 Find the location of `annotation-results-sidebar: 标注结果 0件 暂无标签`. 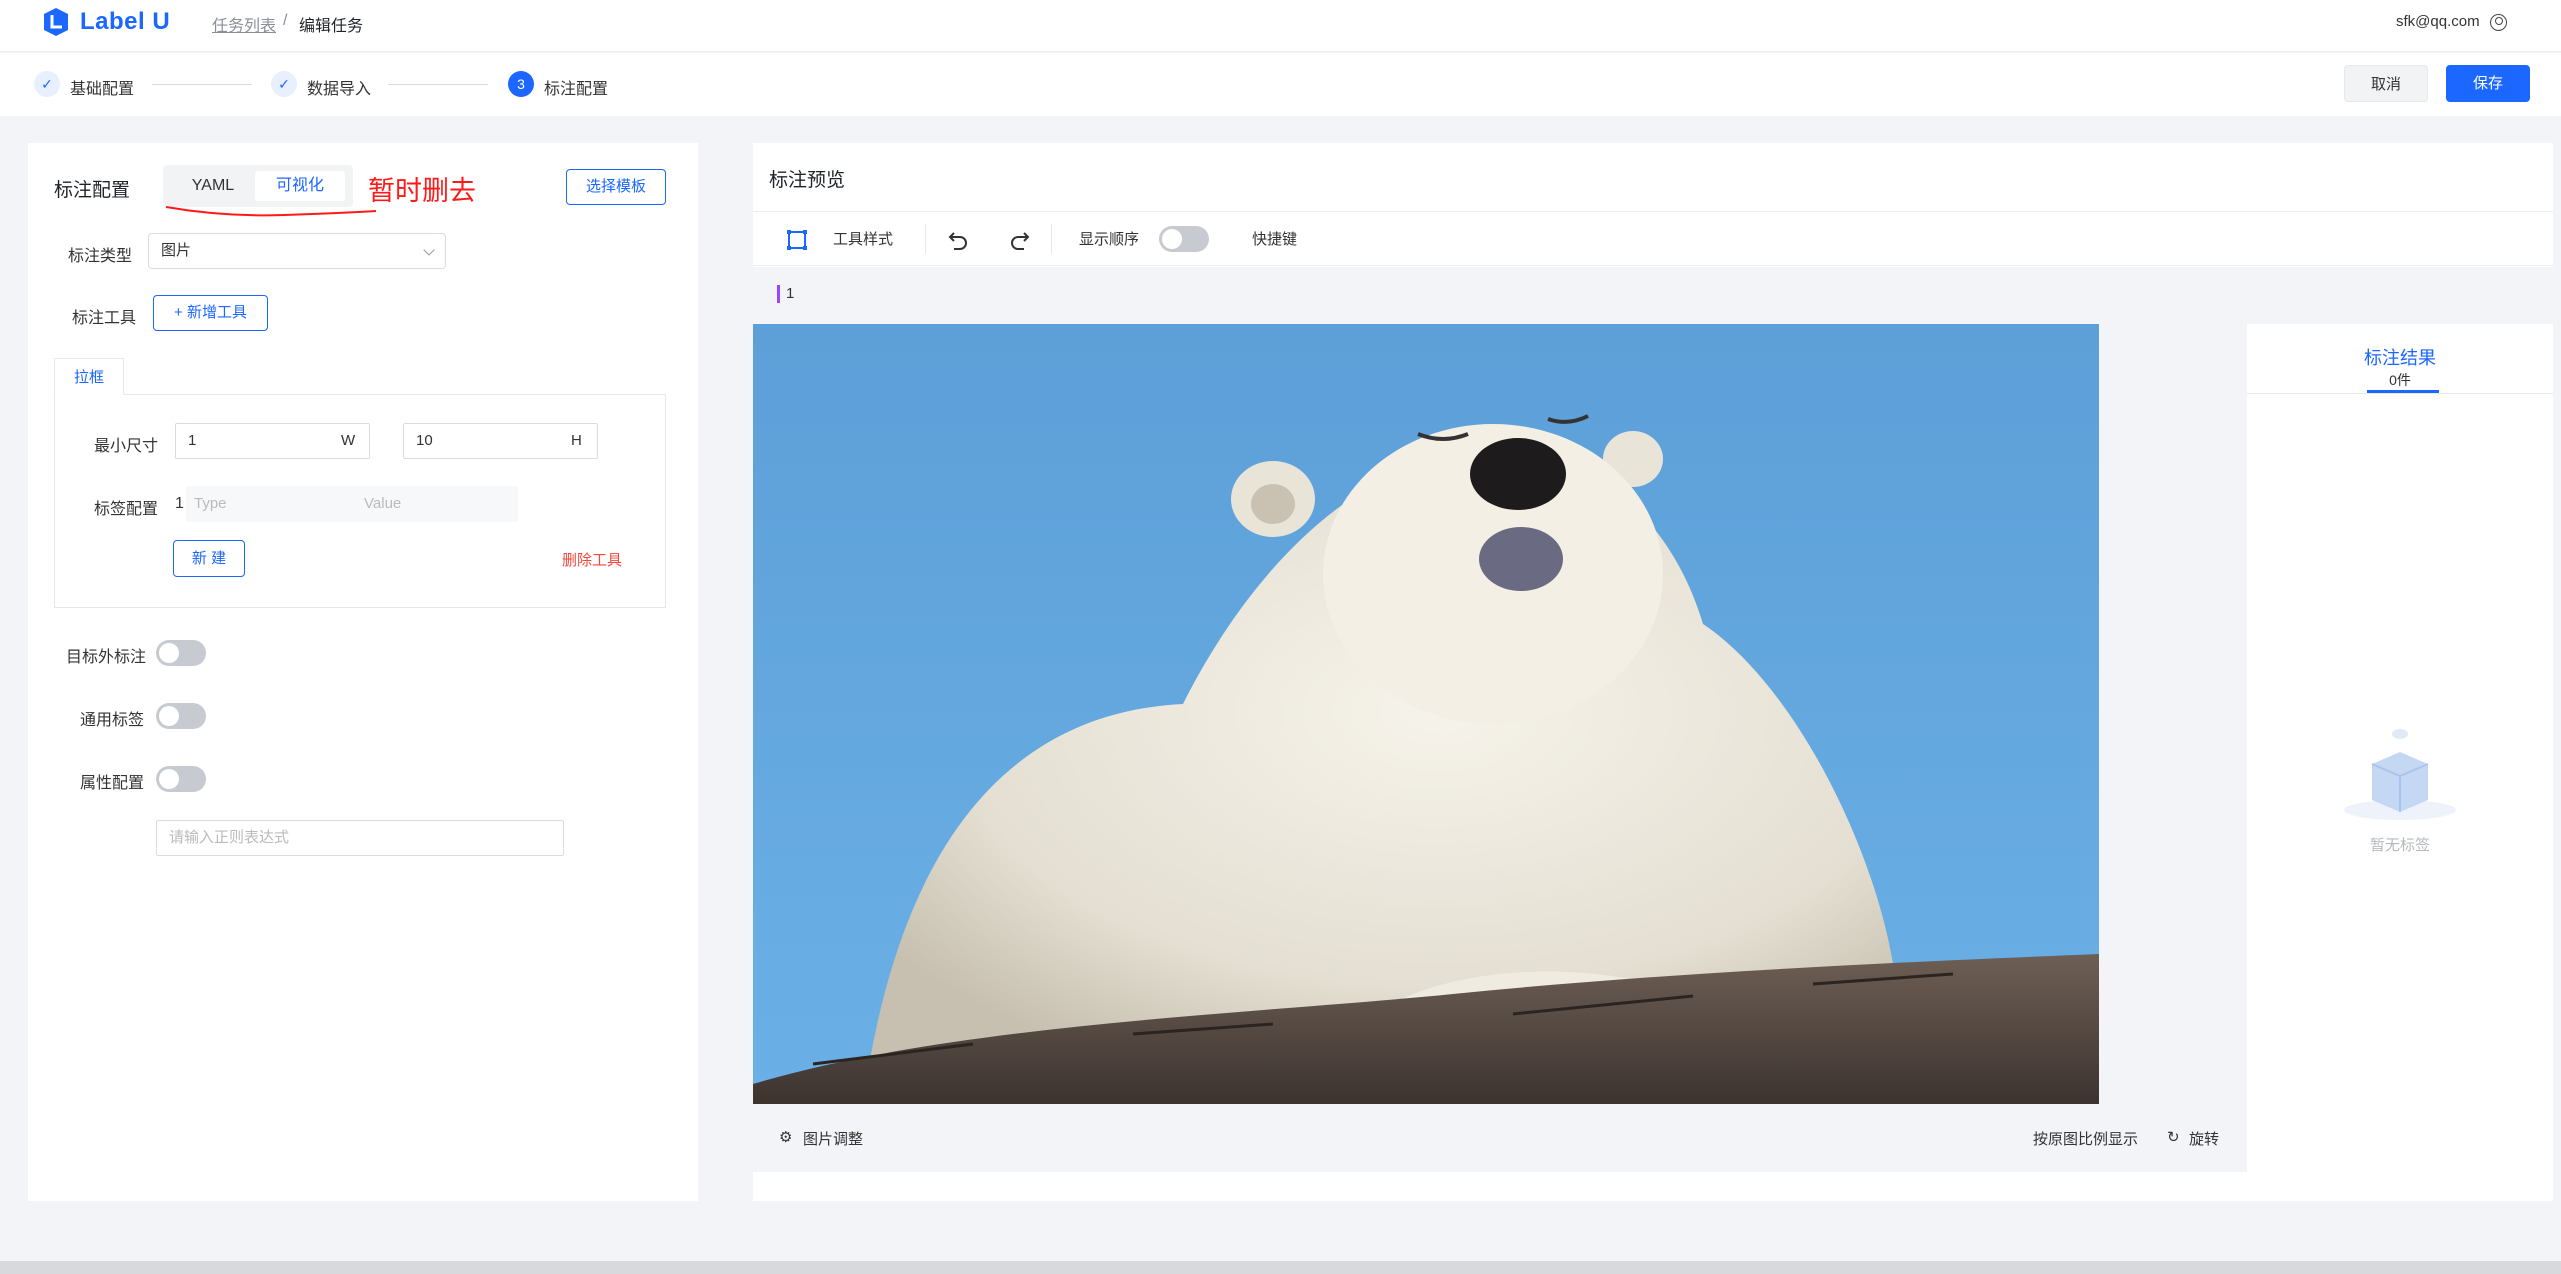

annotation-results-sidebar: 标注结果 0件 暂无标签 is located at coordinates (2400, 748).